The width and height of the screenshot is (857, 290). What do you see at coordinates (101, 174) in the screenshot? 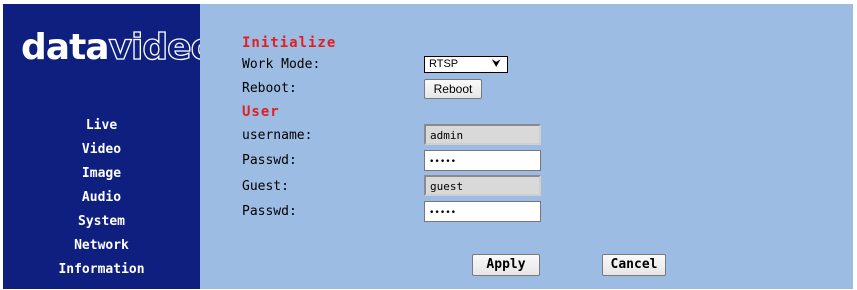
I see `nav-item-image: Image` at bounding box center [101, 174].